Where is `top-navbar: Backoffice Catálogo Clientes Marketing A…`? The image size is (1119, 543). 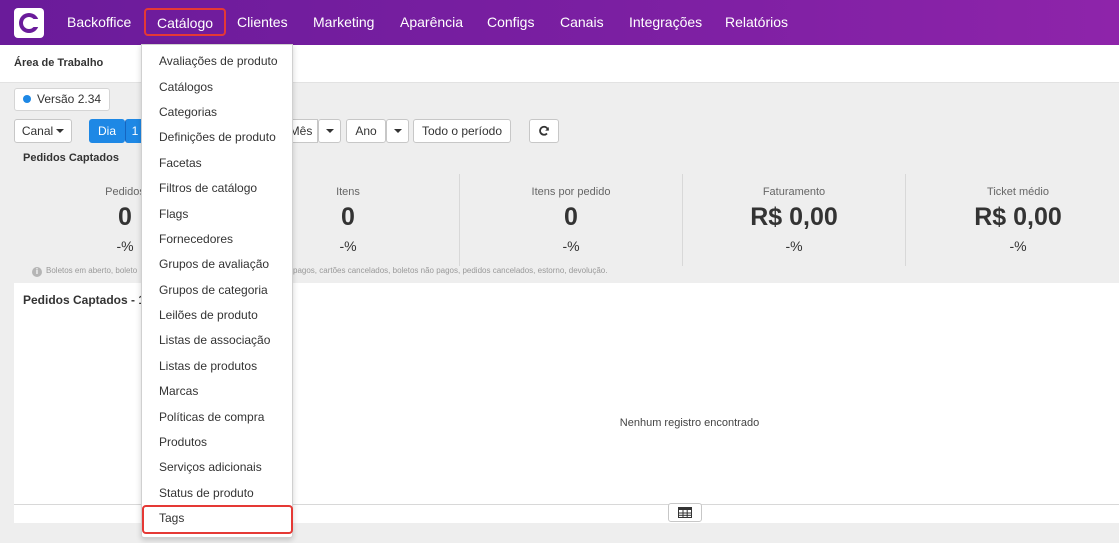
top-navbar: Backoffice Catálogo Clientes Marketing A… is located at coordinates (559, 22).